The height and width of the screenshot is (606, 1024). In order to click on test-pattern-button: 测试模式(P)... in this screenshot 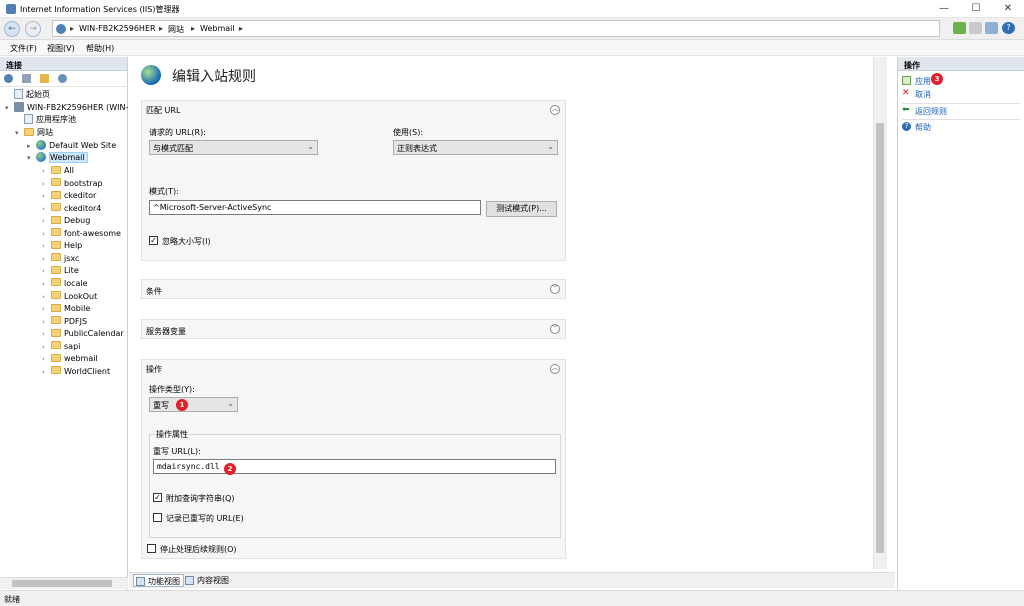, I will do `click(521, 209)`.